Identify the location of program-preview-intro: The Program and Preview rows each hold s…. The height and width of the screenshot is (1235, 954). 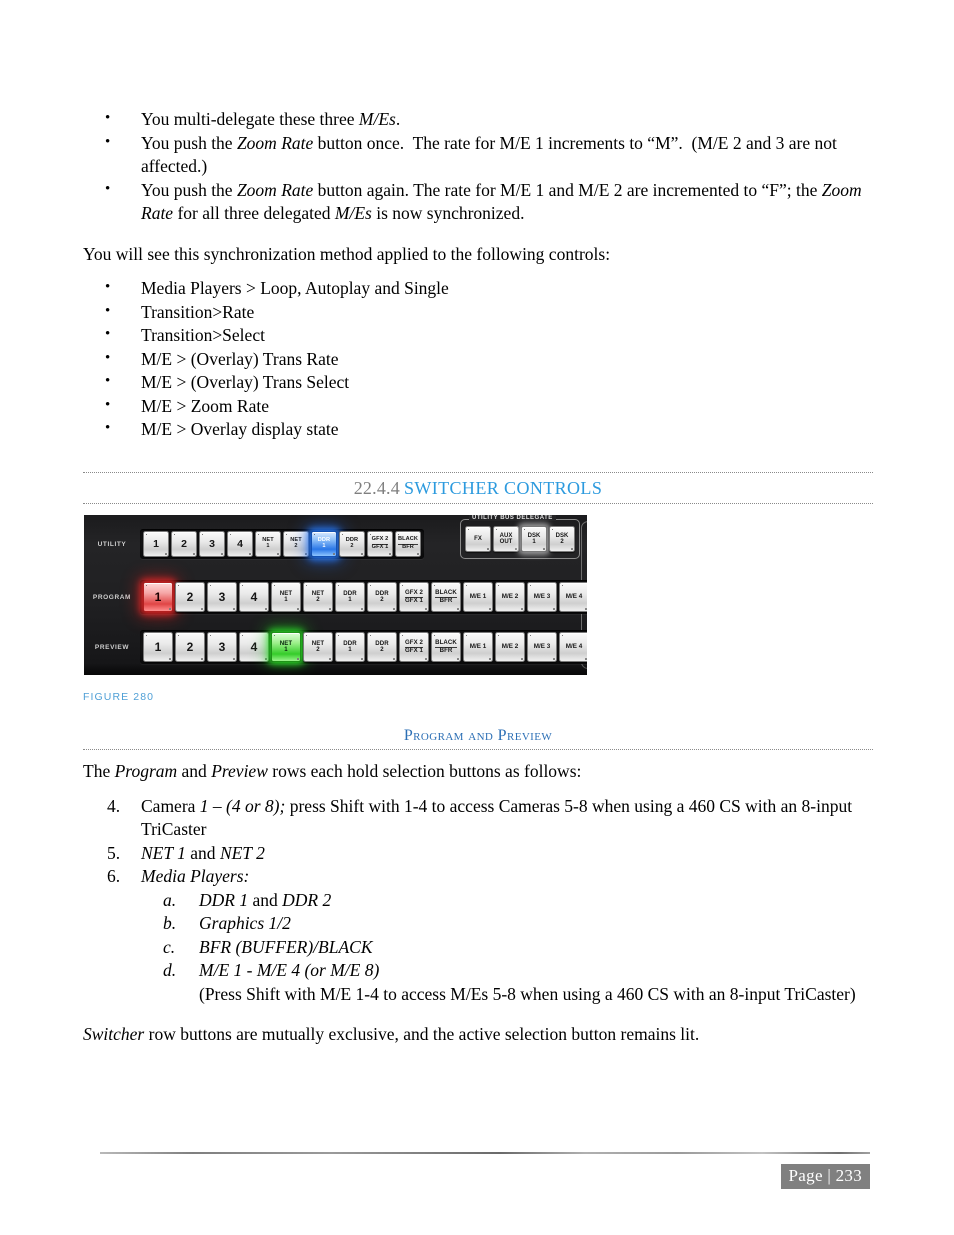
(332, 771).